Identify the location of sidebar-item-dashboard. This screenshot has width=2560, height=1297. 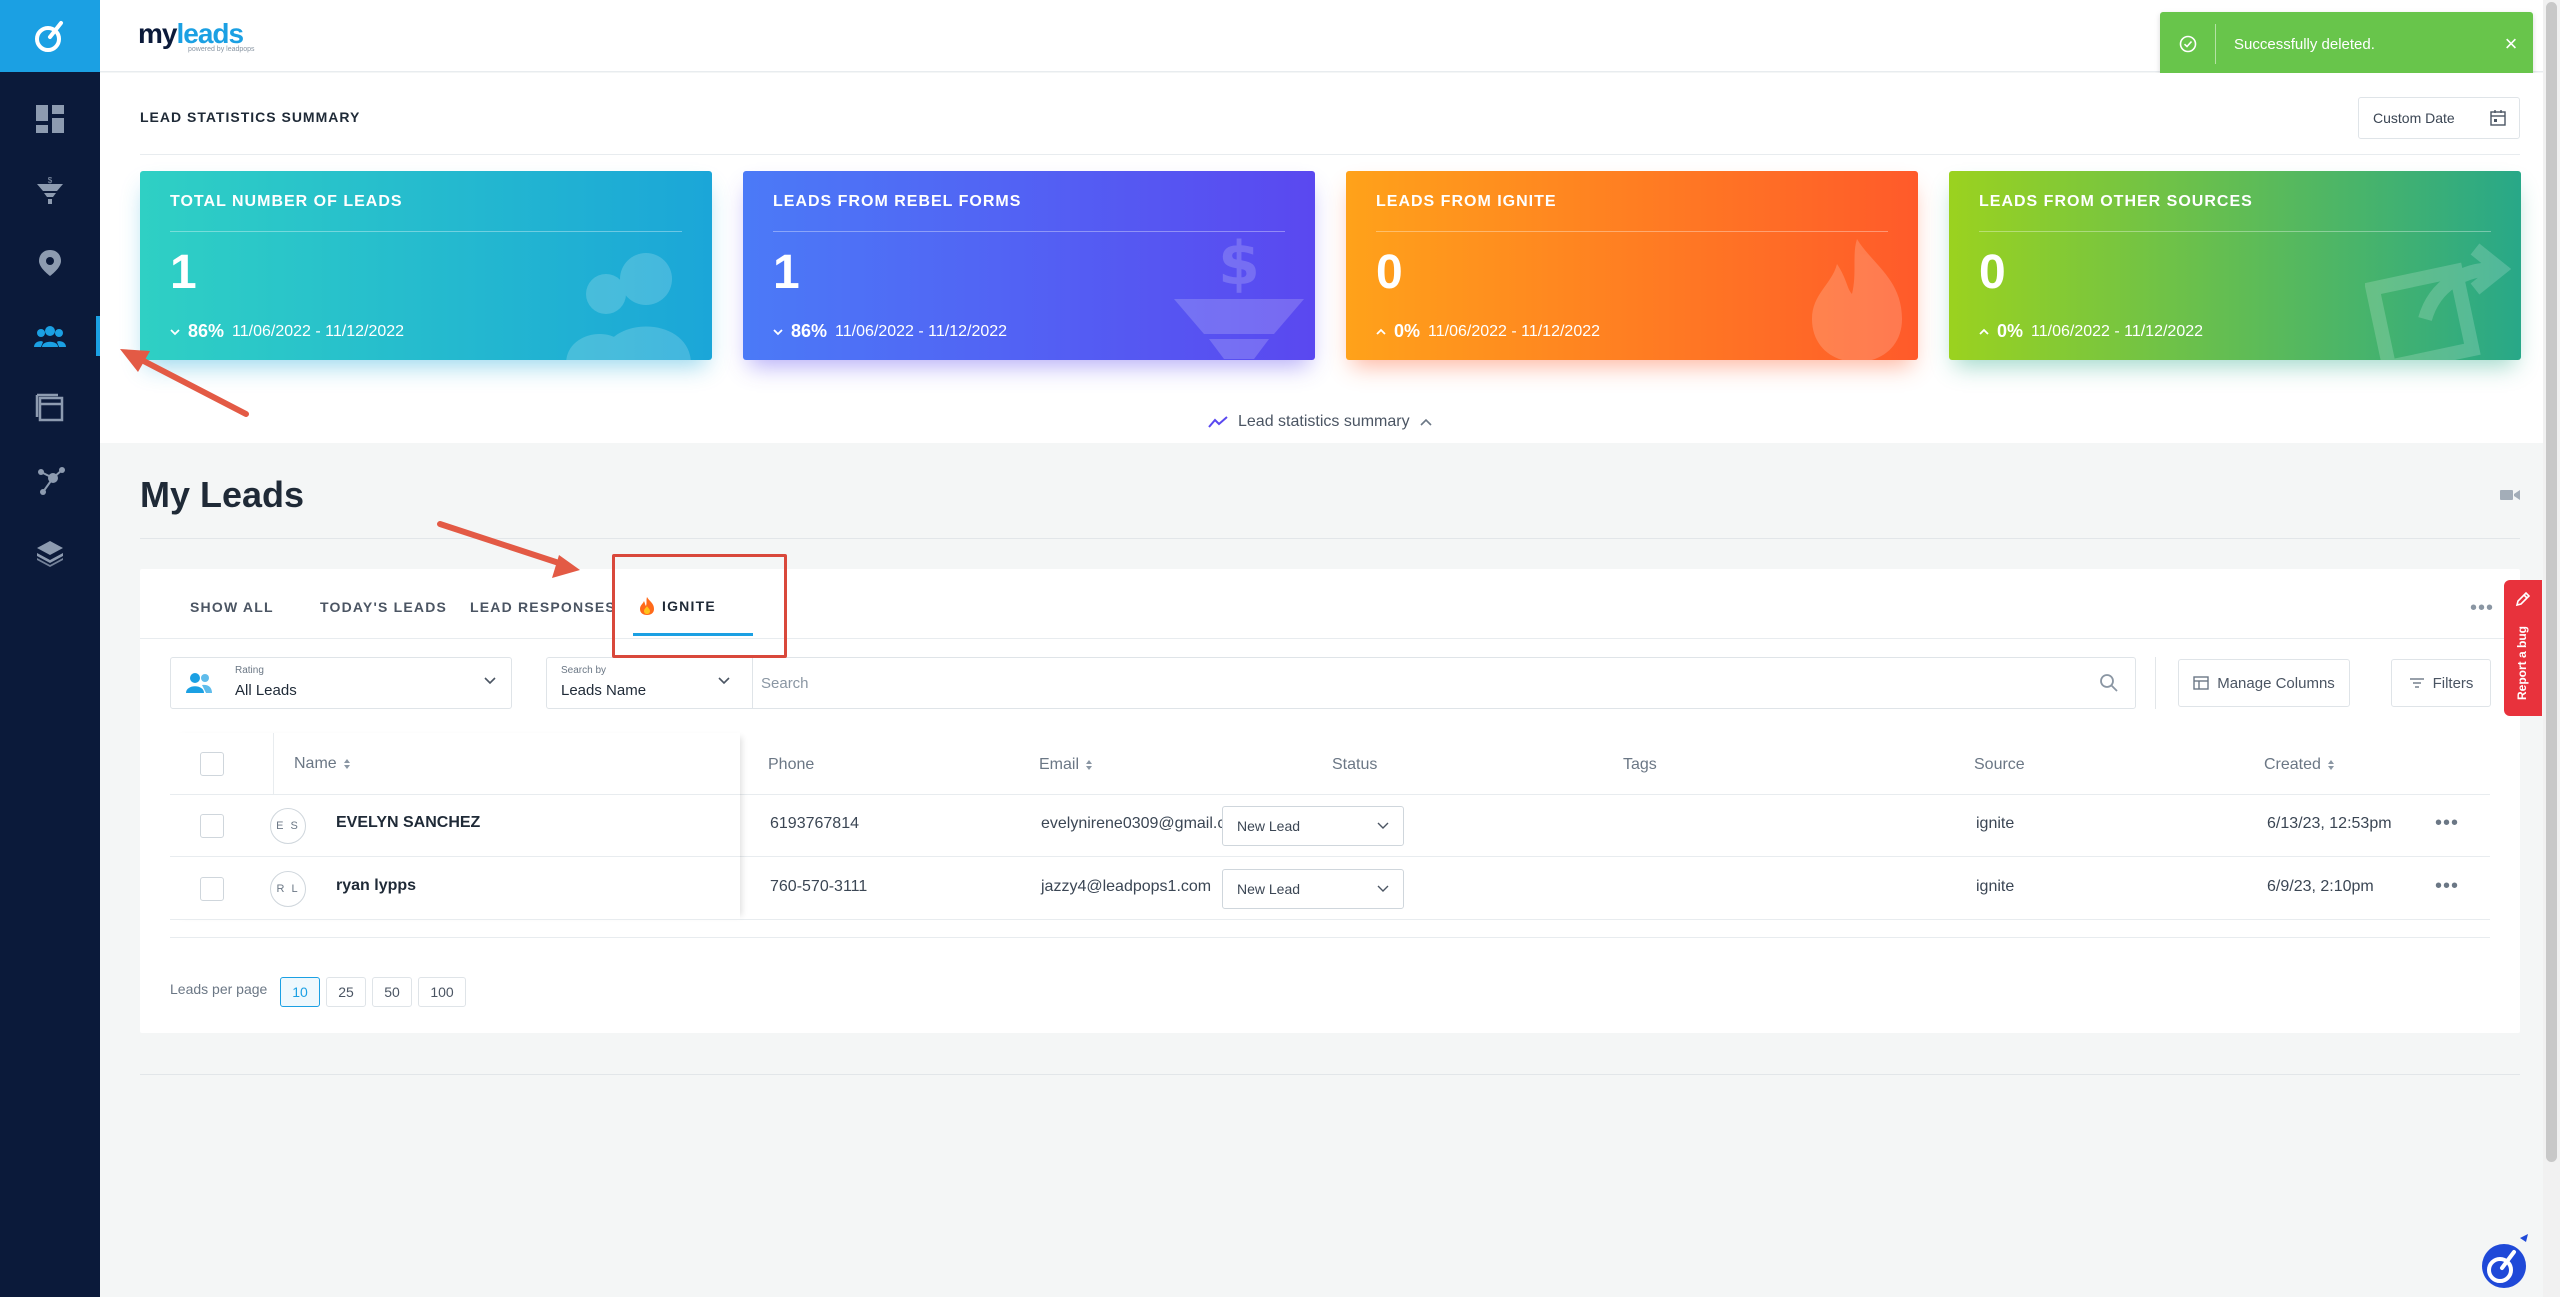
(50, 119).